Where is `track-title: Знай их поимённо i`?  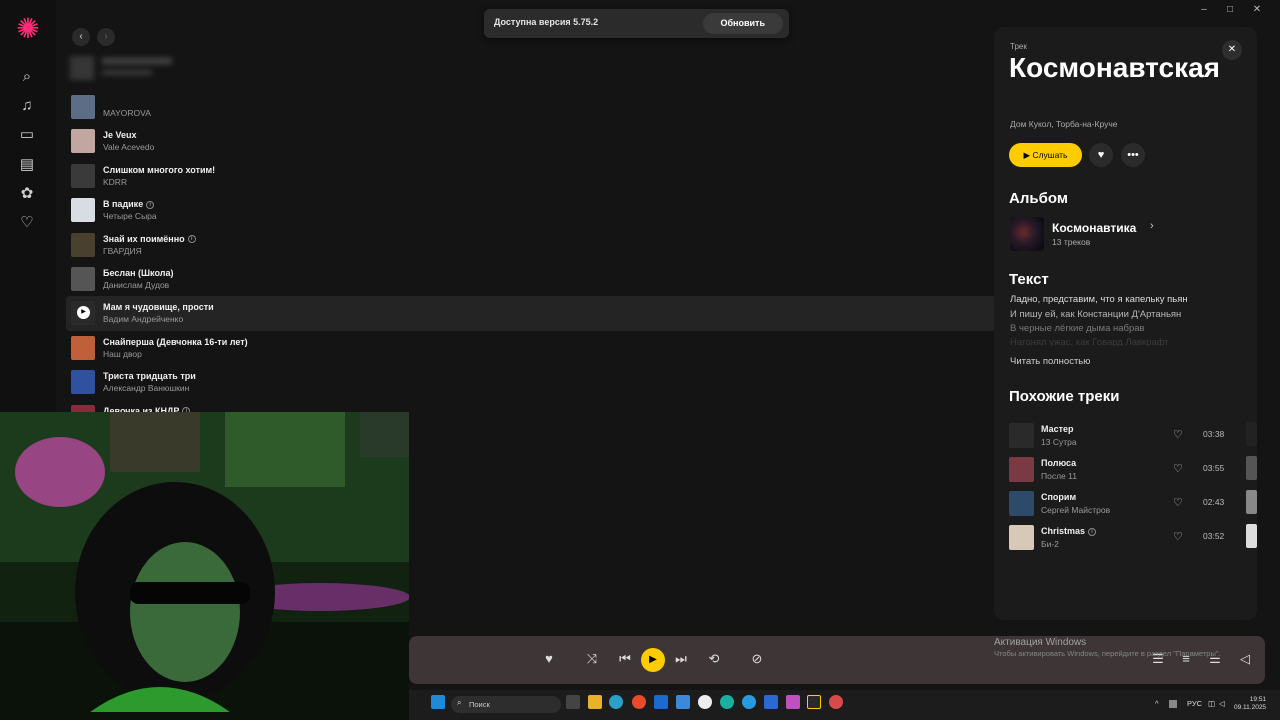
track-title: Знай их поимённо i is located at coordinates (149, 239).